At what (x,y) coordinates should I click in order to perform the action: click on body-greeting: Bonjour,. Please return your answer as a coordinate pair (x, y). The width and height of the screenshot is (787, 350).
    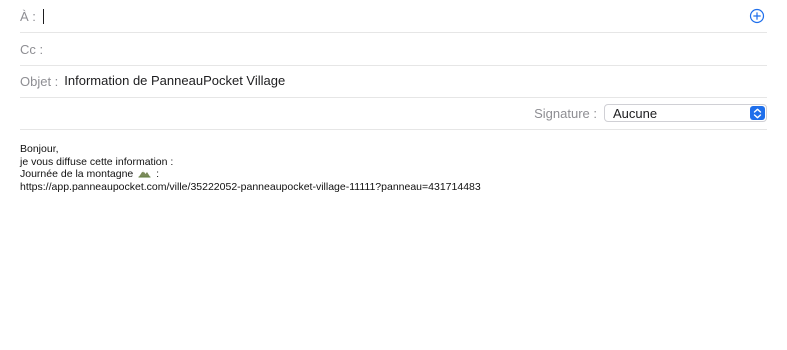
    Looking at the image, I should click on (39, 149).